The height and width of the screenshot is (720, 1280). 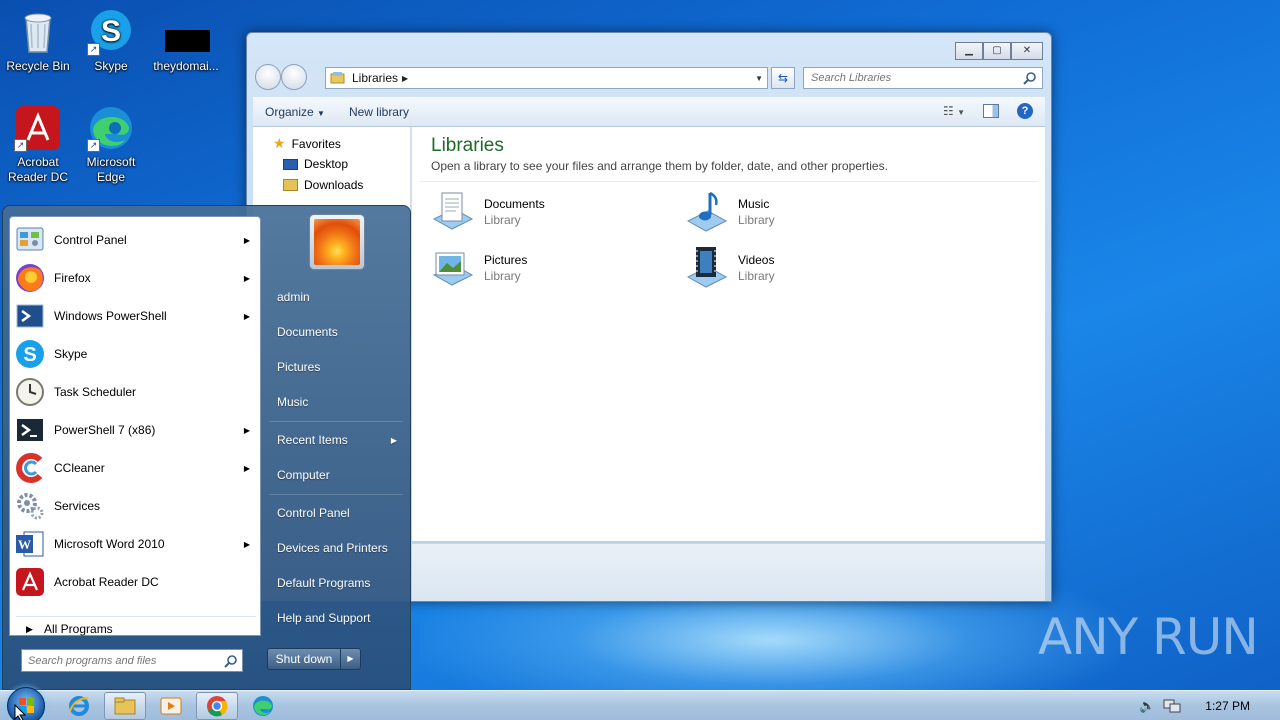 What do you see at coordinates (337, 367) in the screenshot?
I see `start-item-pictures: Pictures` at bounding box center [337, 367].